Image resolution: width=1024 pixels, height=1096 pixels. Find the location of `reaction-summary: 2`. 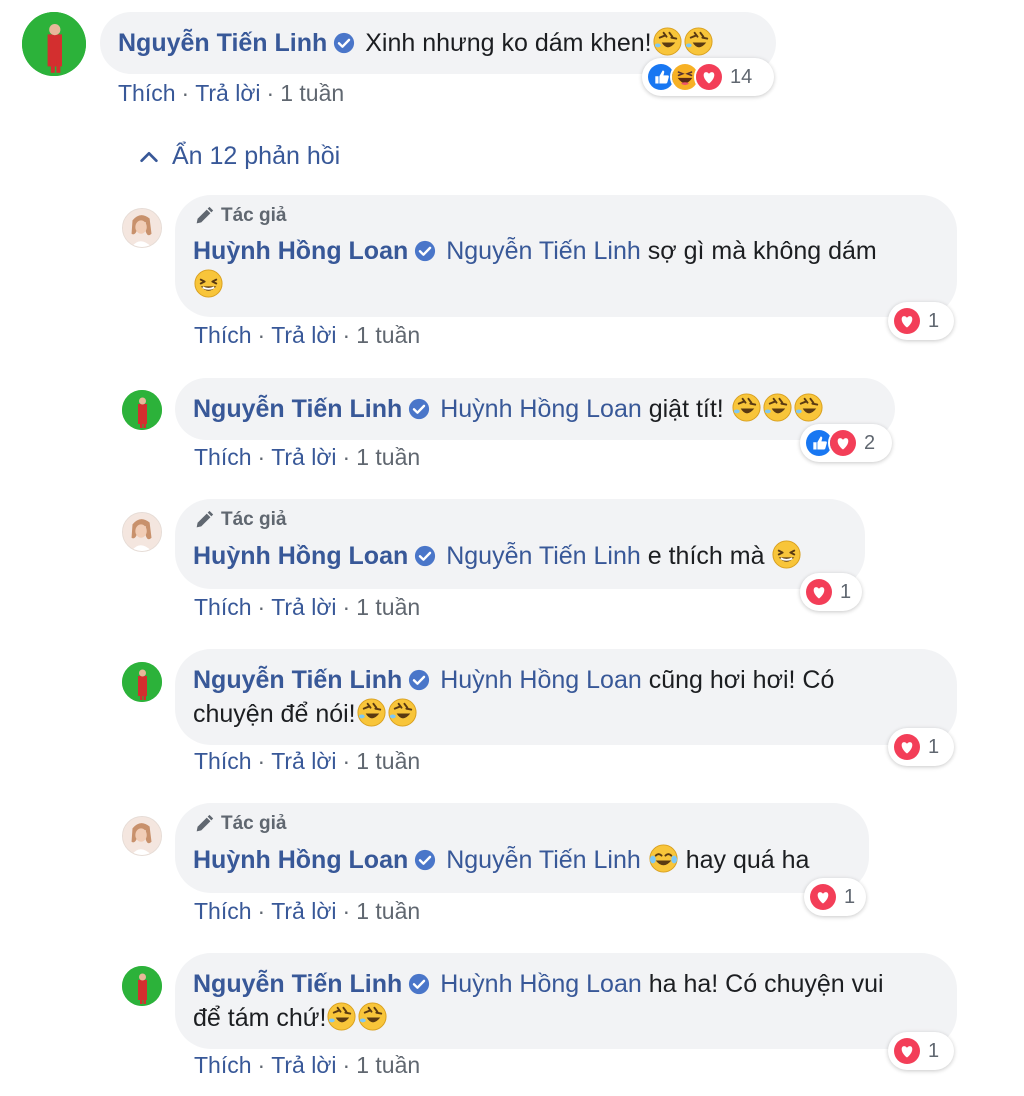

reaction-summary: 2 is located at coordinates (846, 443).